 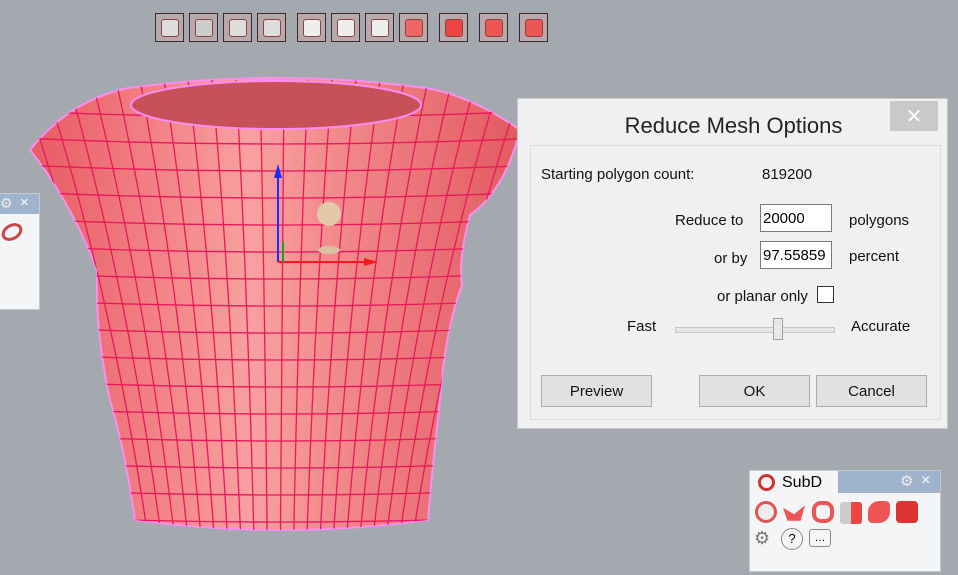 What do you see at coordinates (881, 326) in the screenshot?
I see `accurate-label: Accurate` at bounding box center [881, 326].